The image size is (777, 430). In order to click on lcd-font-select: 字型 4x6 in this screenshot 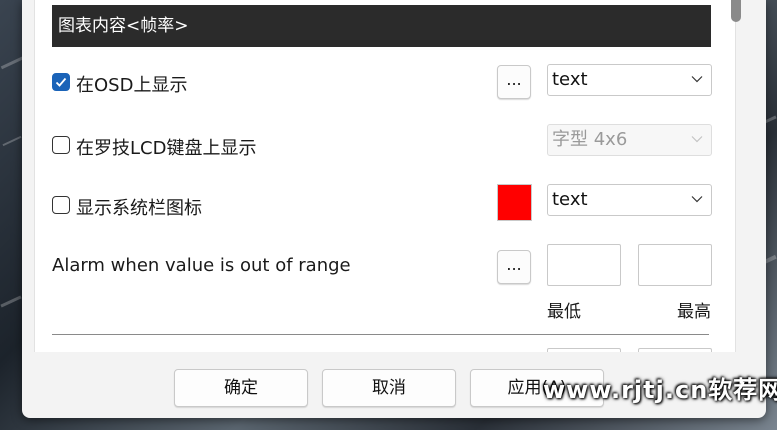, I will do `click(629, 140)`.